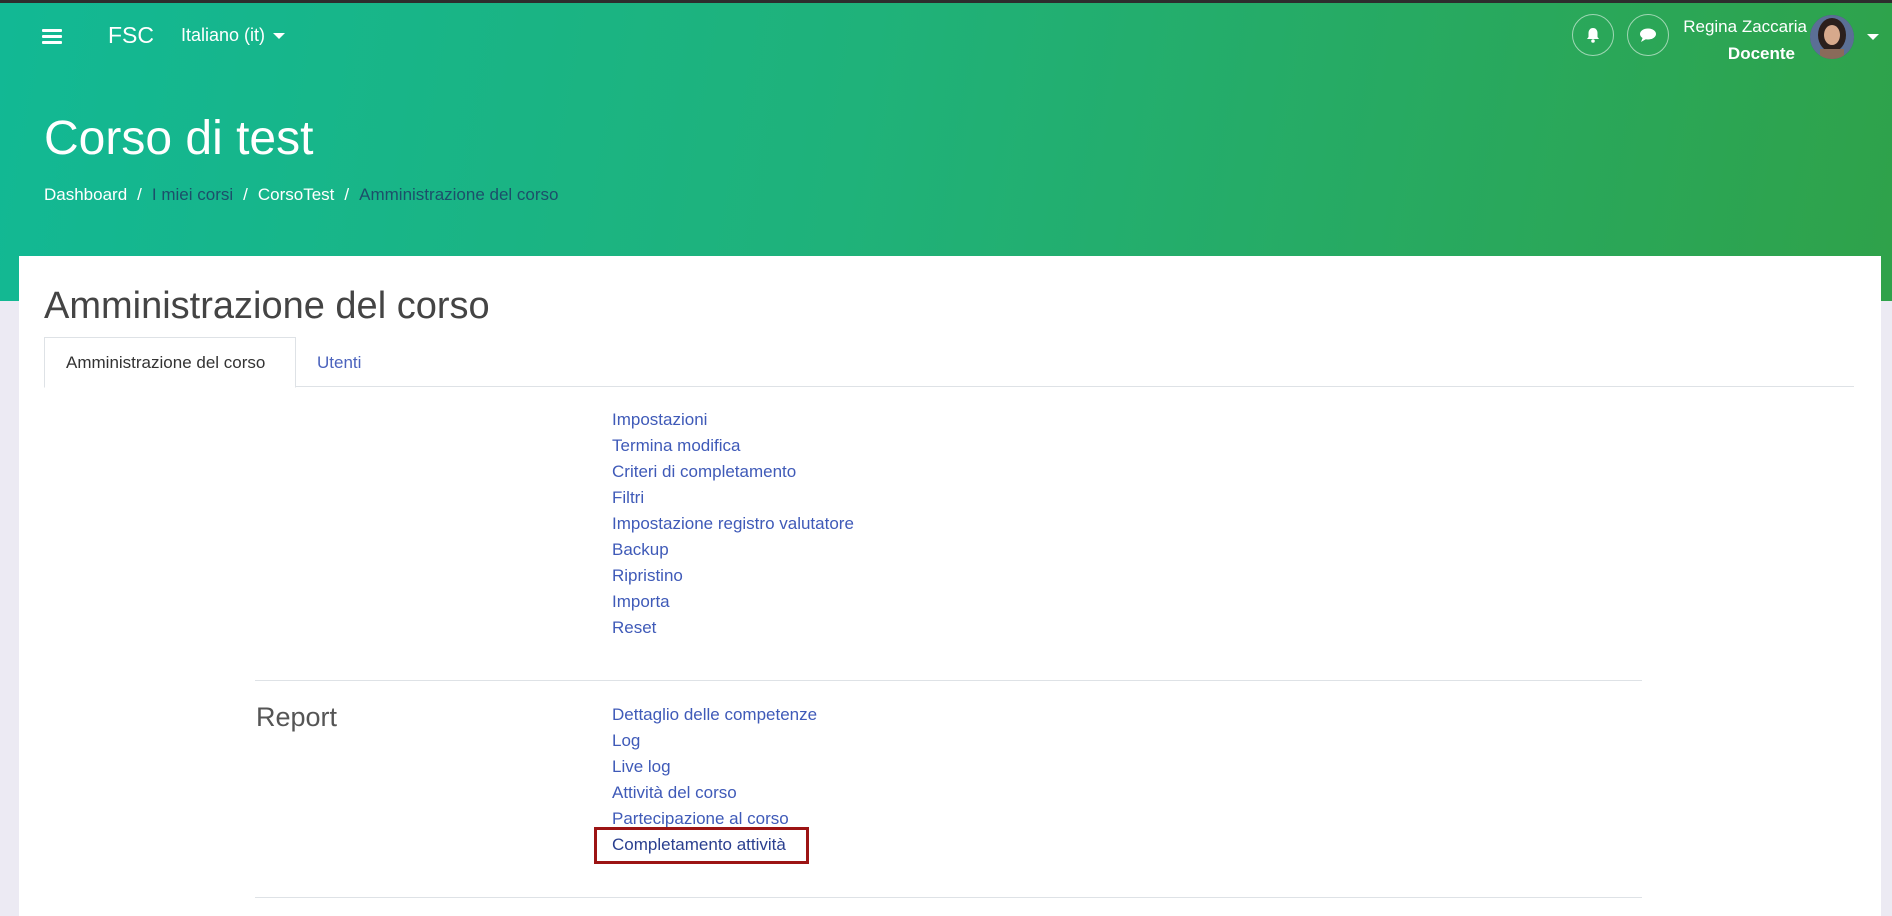  I want to click on course-title: Corso di test, so click(179, 138).